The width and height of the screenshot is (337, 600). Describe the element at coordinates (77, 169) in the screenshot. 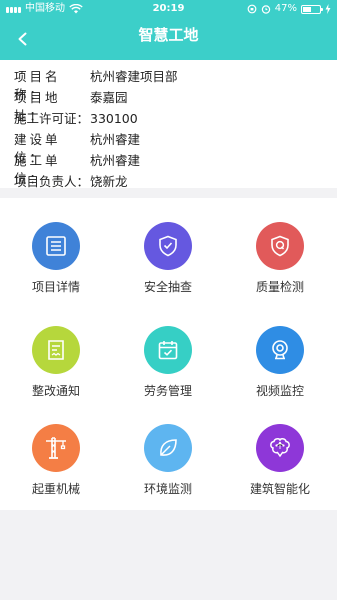

I see `info-row-contractor: 施工单位： 杭州睿建` at that location.